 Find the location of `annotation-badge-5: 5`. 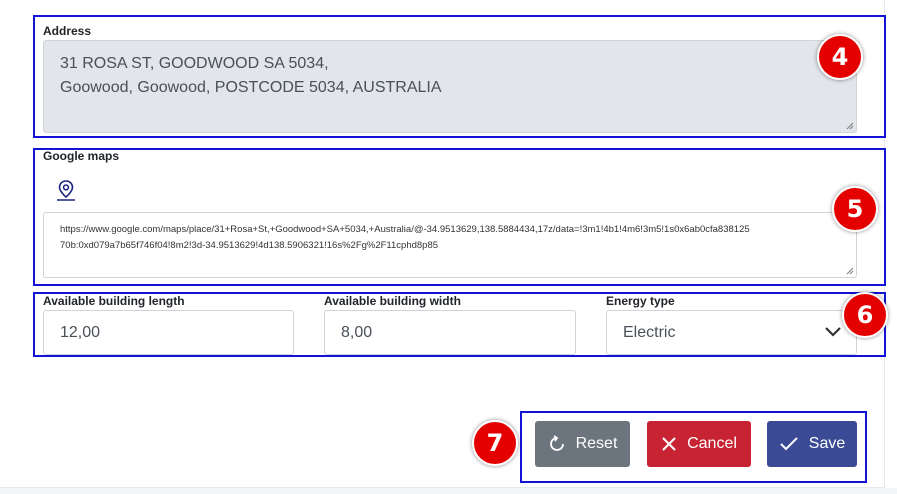

annotation-badge-5: 5 is located at coordinates (855, 209).